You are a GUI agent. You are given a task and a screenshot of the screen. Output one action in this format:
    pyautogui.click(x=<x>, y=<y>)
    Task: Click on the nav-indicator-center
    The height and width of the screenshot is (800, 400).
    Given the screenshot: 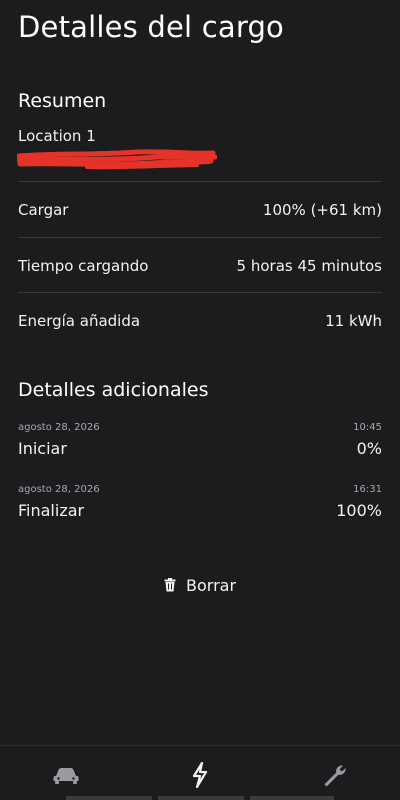 What is the action you would take?
    pyautogui.click(x=201, y=798)
    